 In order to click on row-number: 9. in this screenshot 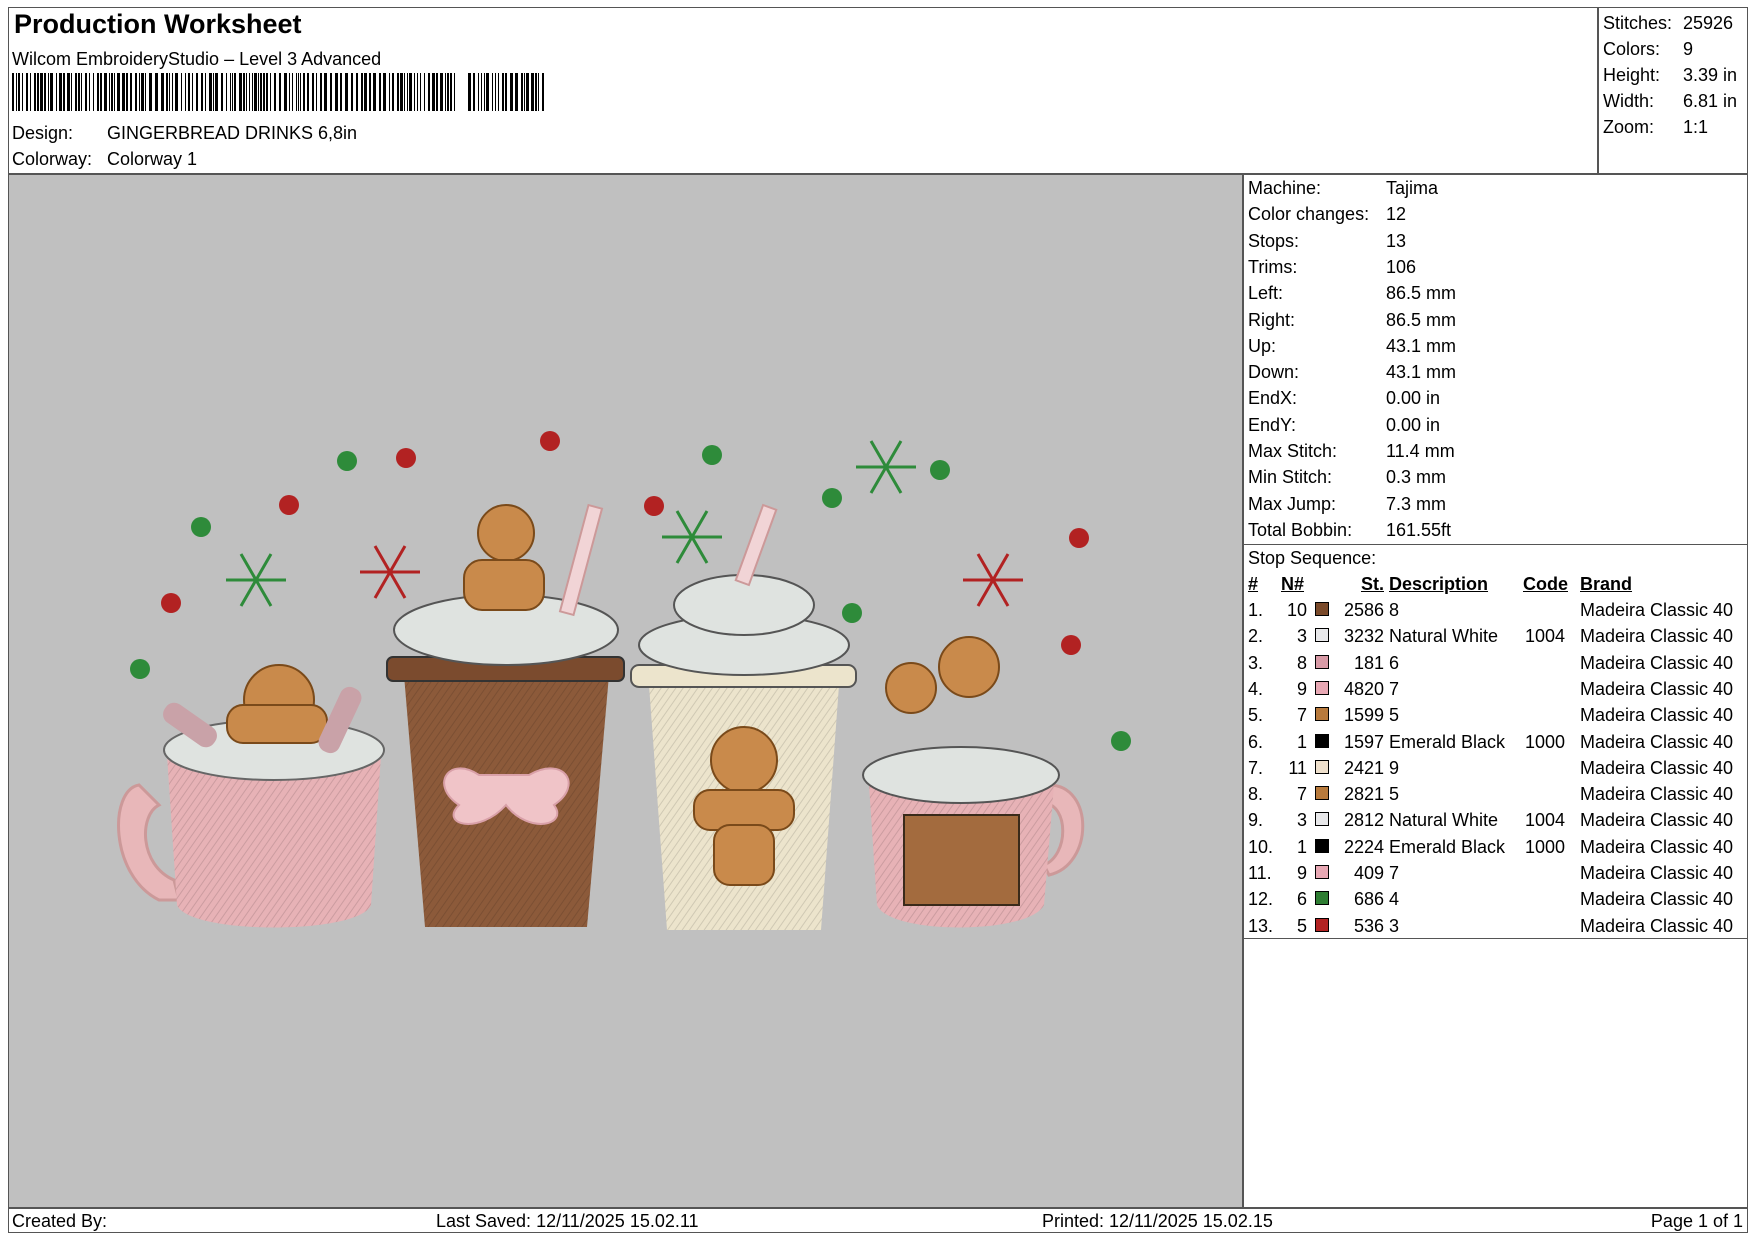, I will do `click(1256, 820)`.